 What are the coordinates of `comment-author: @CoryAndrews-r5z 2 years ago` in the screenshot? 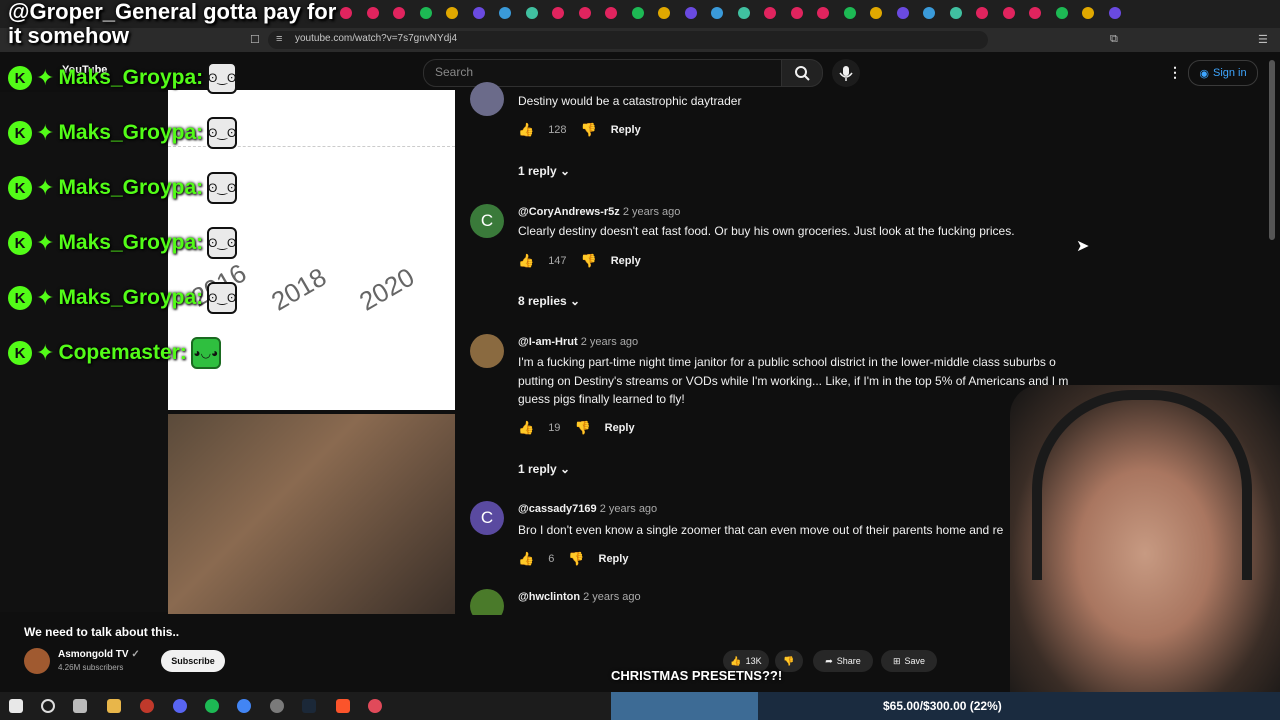 It's located at (599, 212).